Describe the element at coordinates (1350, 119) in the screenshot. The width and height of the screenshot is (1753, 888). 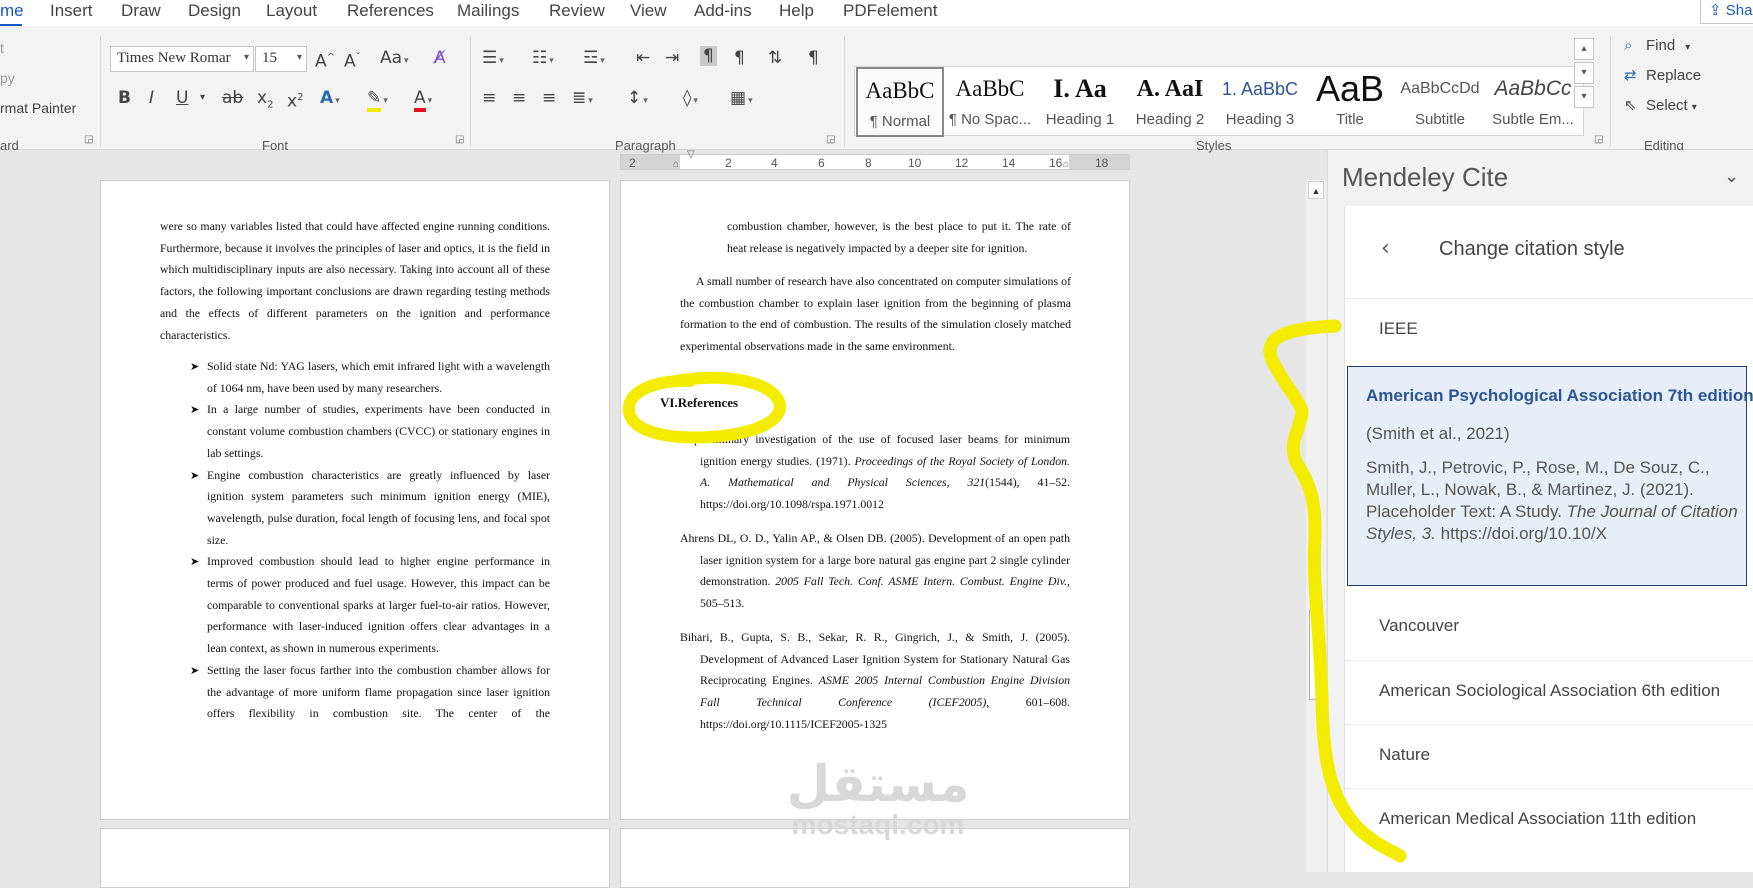
I see `style-label: Title` at that location.